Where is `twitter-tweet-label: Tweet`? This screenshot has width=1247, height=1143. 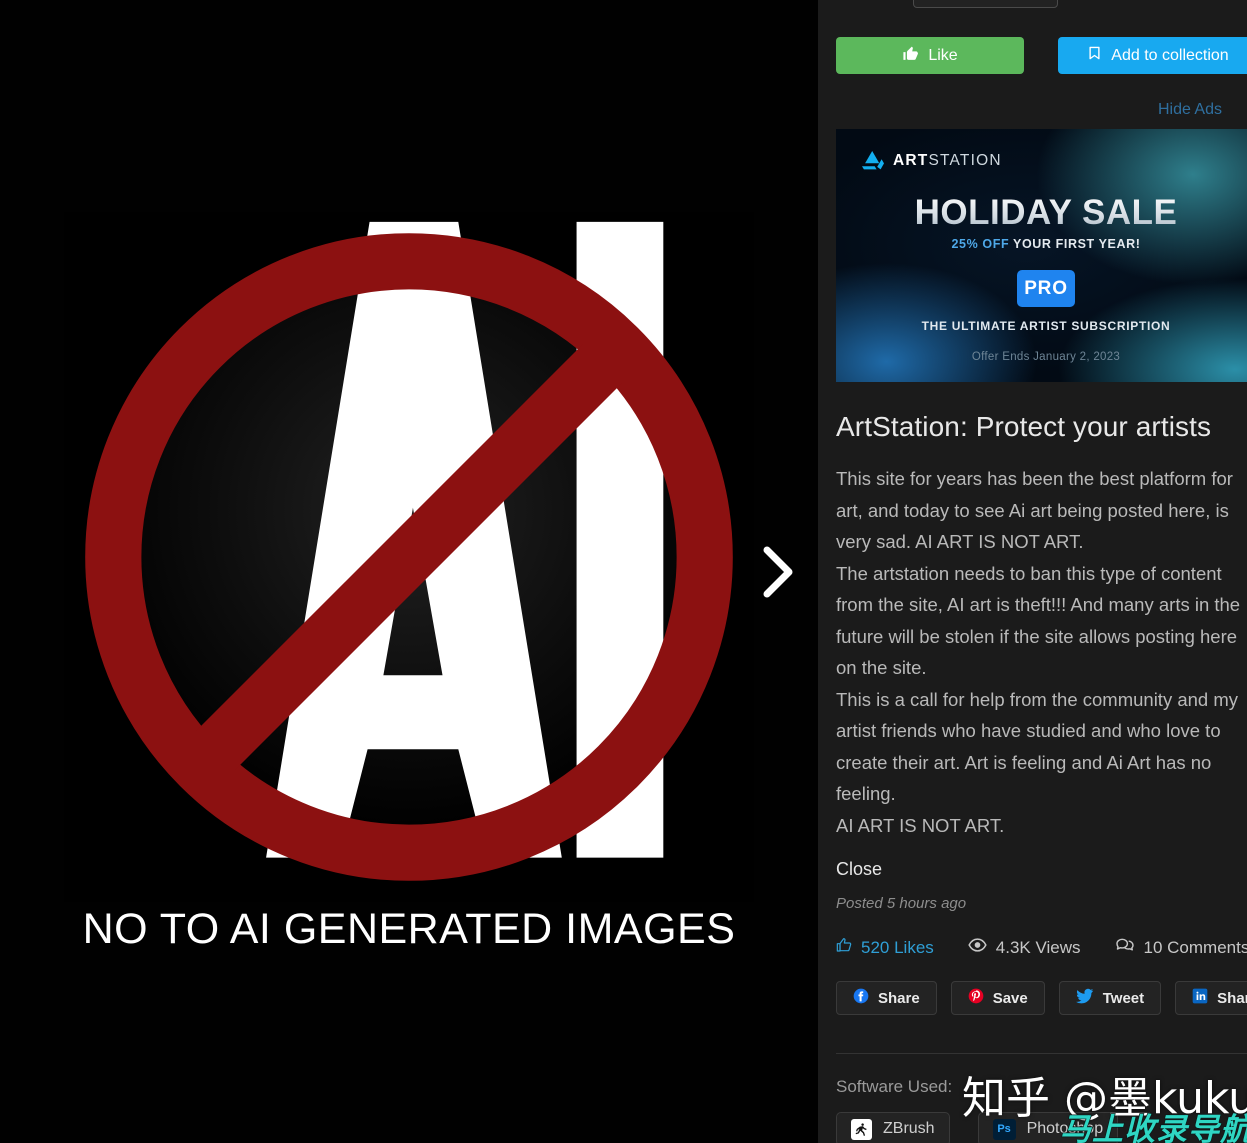 twitter-tweet-label: Tweet is located at coordinates (1123, 998).